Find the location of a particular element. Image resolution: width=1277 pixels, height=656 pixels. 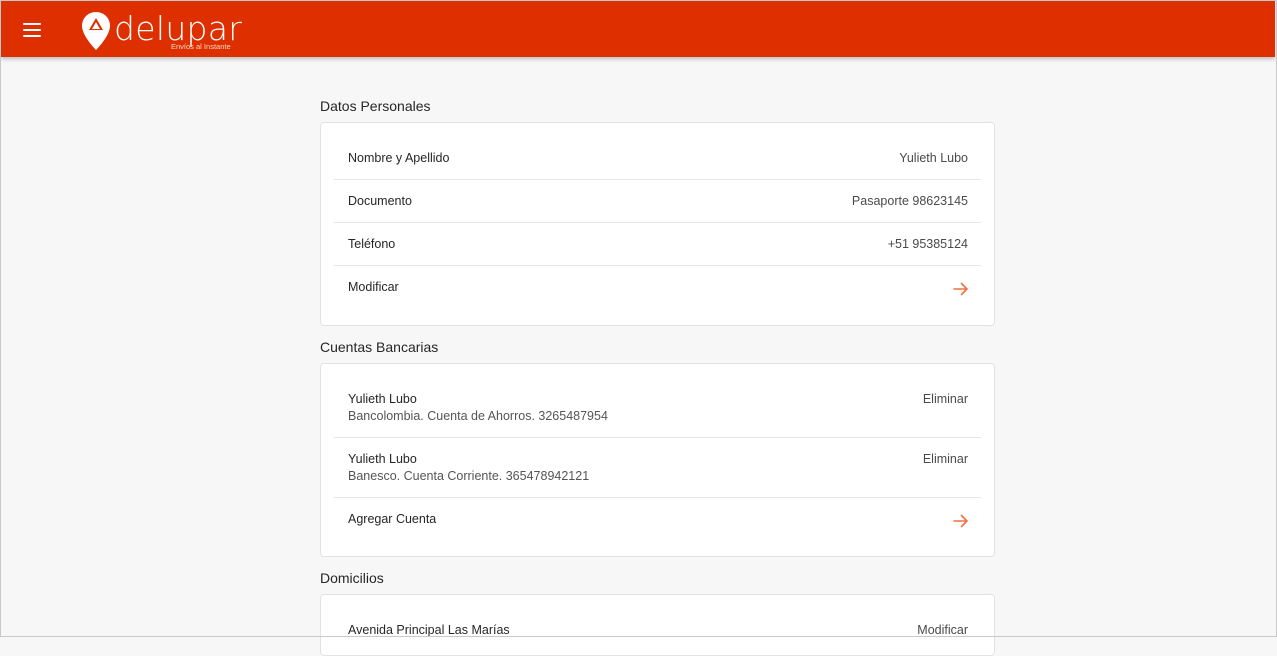

row-label: Nombre y Apellido is located at coordinates (399, 158).